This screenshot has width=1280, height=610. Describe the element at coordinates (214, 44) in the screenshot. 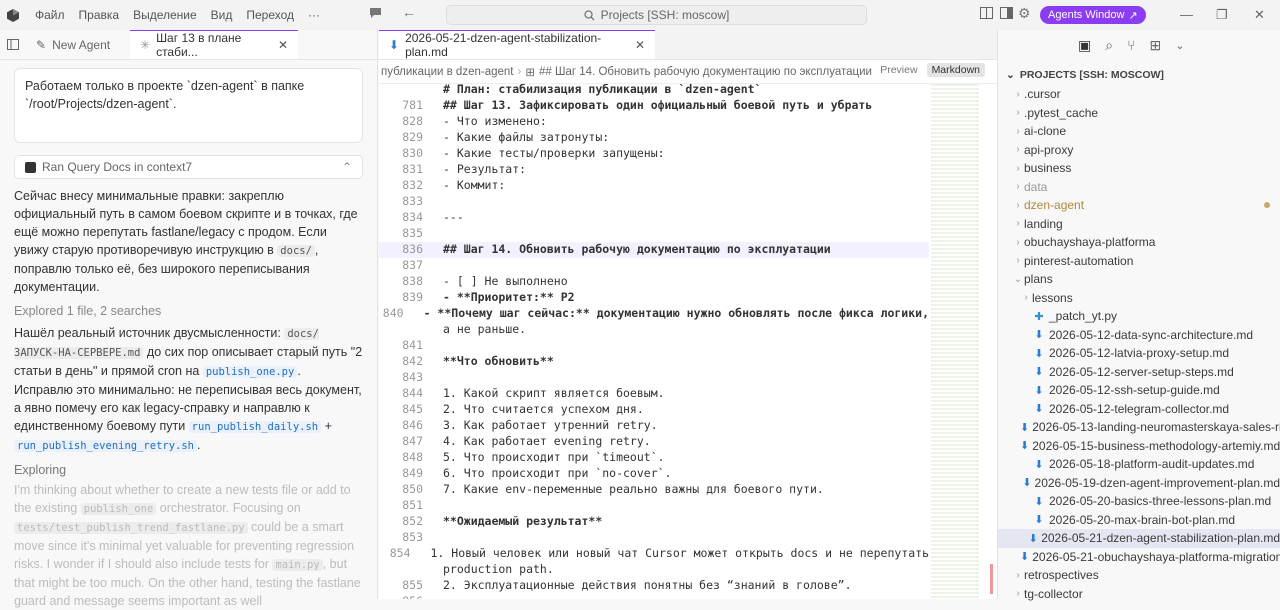

I see `tab-current-agent: ✳ Шаг 13 в плане стаби... ✕` at that location.